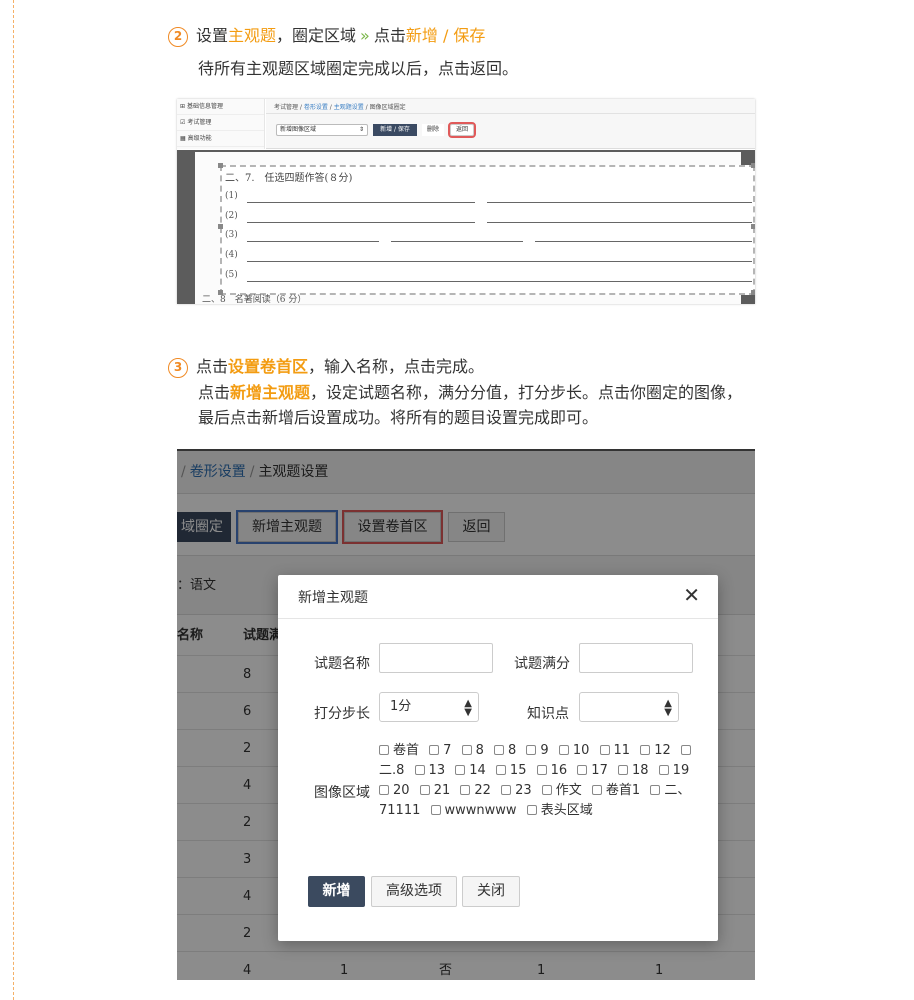 This screenshot has width=914, height=1000. Describe the element at coordinates (220, 139) in the screenshot. I see `sidebar-item-advanced: ▦ 高级功能` at that location.